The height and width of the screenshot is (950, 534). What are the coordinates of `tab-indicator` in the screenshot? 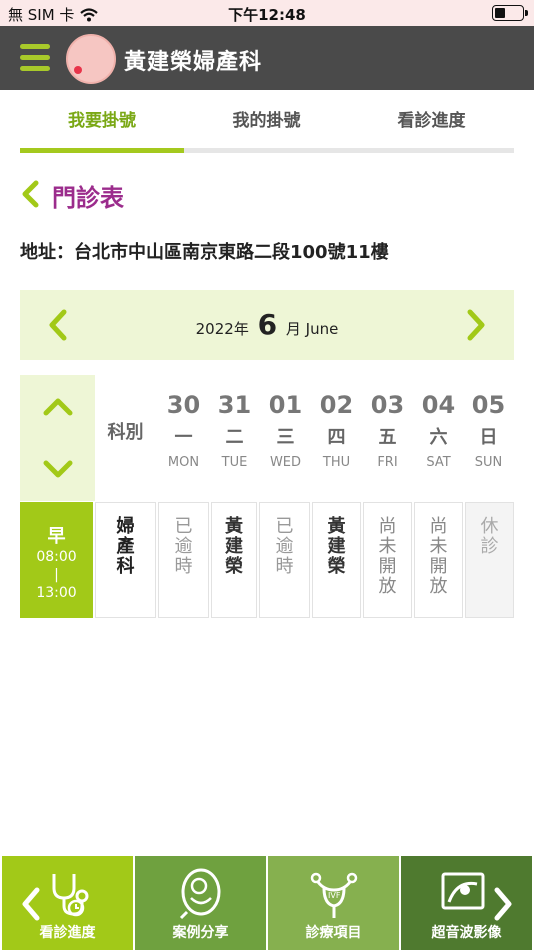 It's located at (102, 150).